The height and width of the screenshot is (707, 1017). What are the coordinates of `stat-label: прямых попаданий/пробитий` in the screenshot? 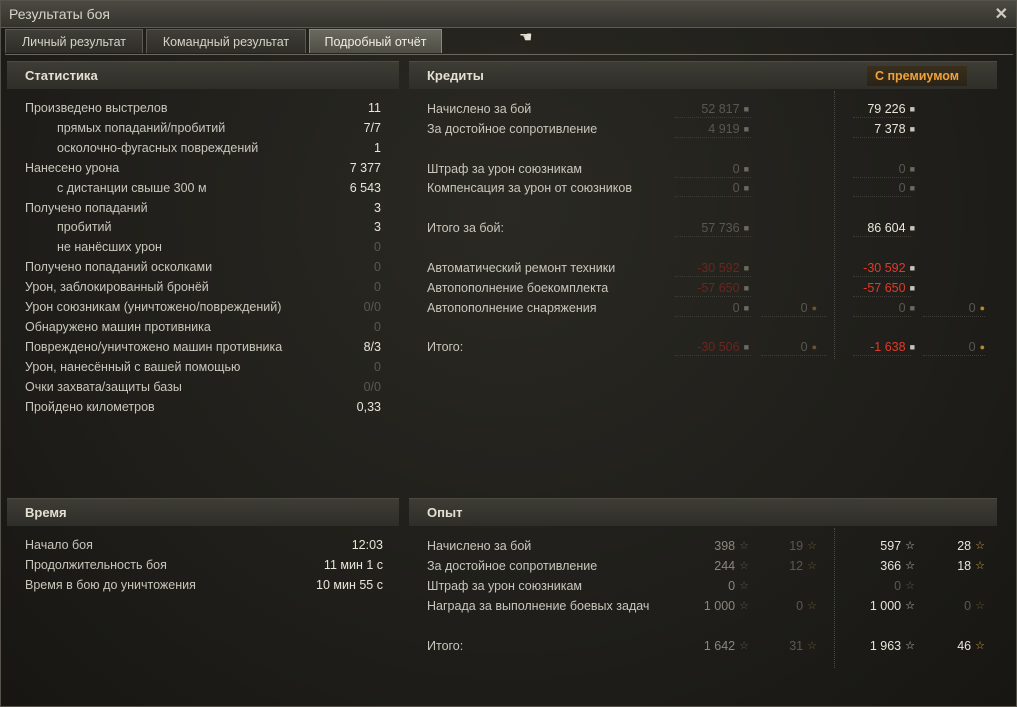 It's located at (141, 127).